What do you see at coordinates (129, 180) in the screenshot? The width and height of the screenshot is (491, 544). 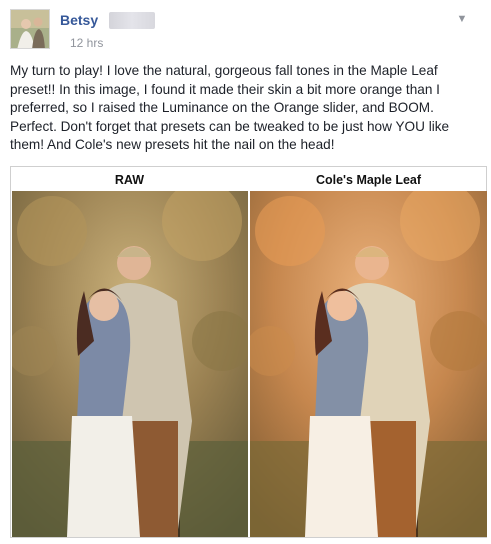 I see `raw-label: RAW` at bounding box center [129, 180].